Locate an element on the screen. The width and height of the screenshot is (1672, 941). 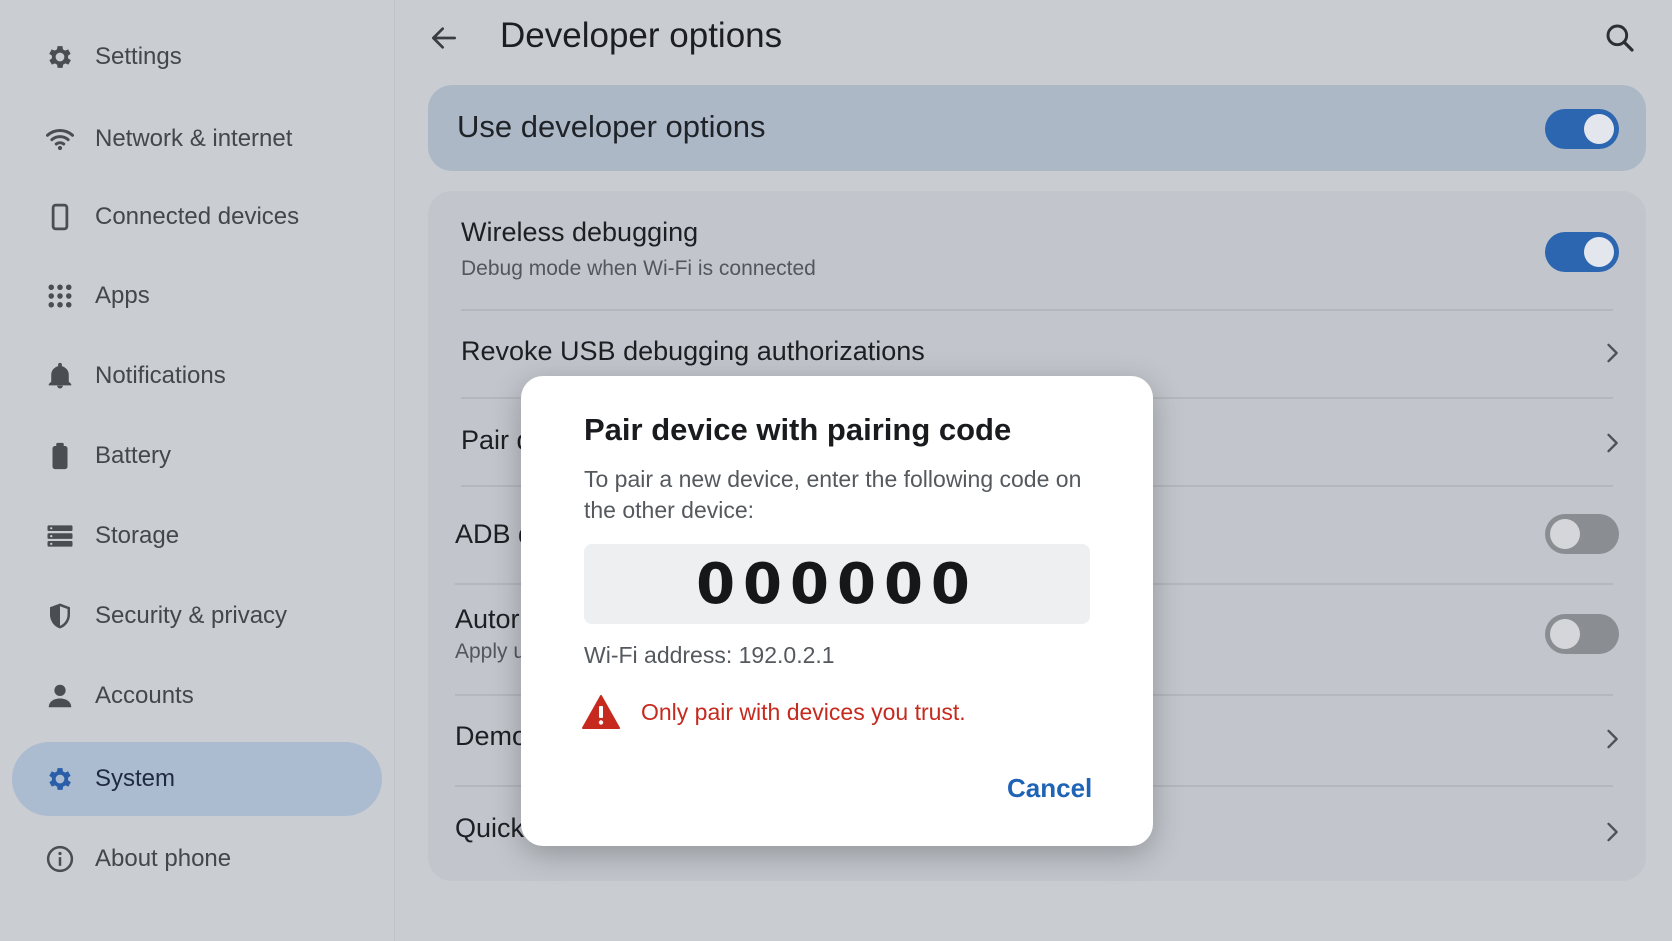
use-developer-options-card: Use developer options is located at coordinates (1037, 128).